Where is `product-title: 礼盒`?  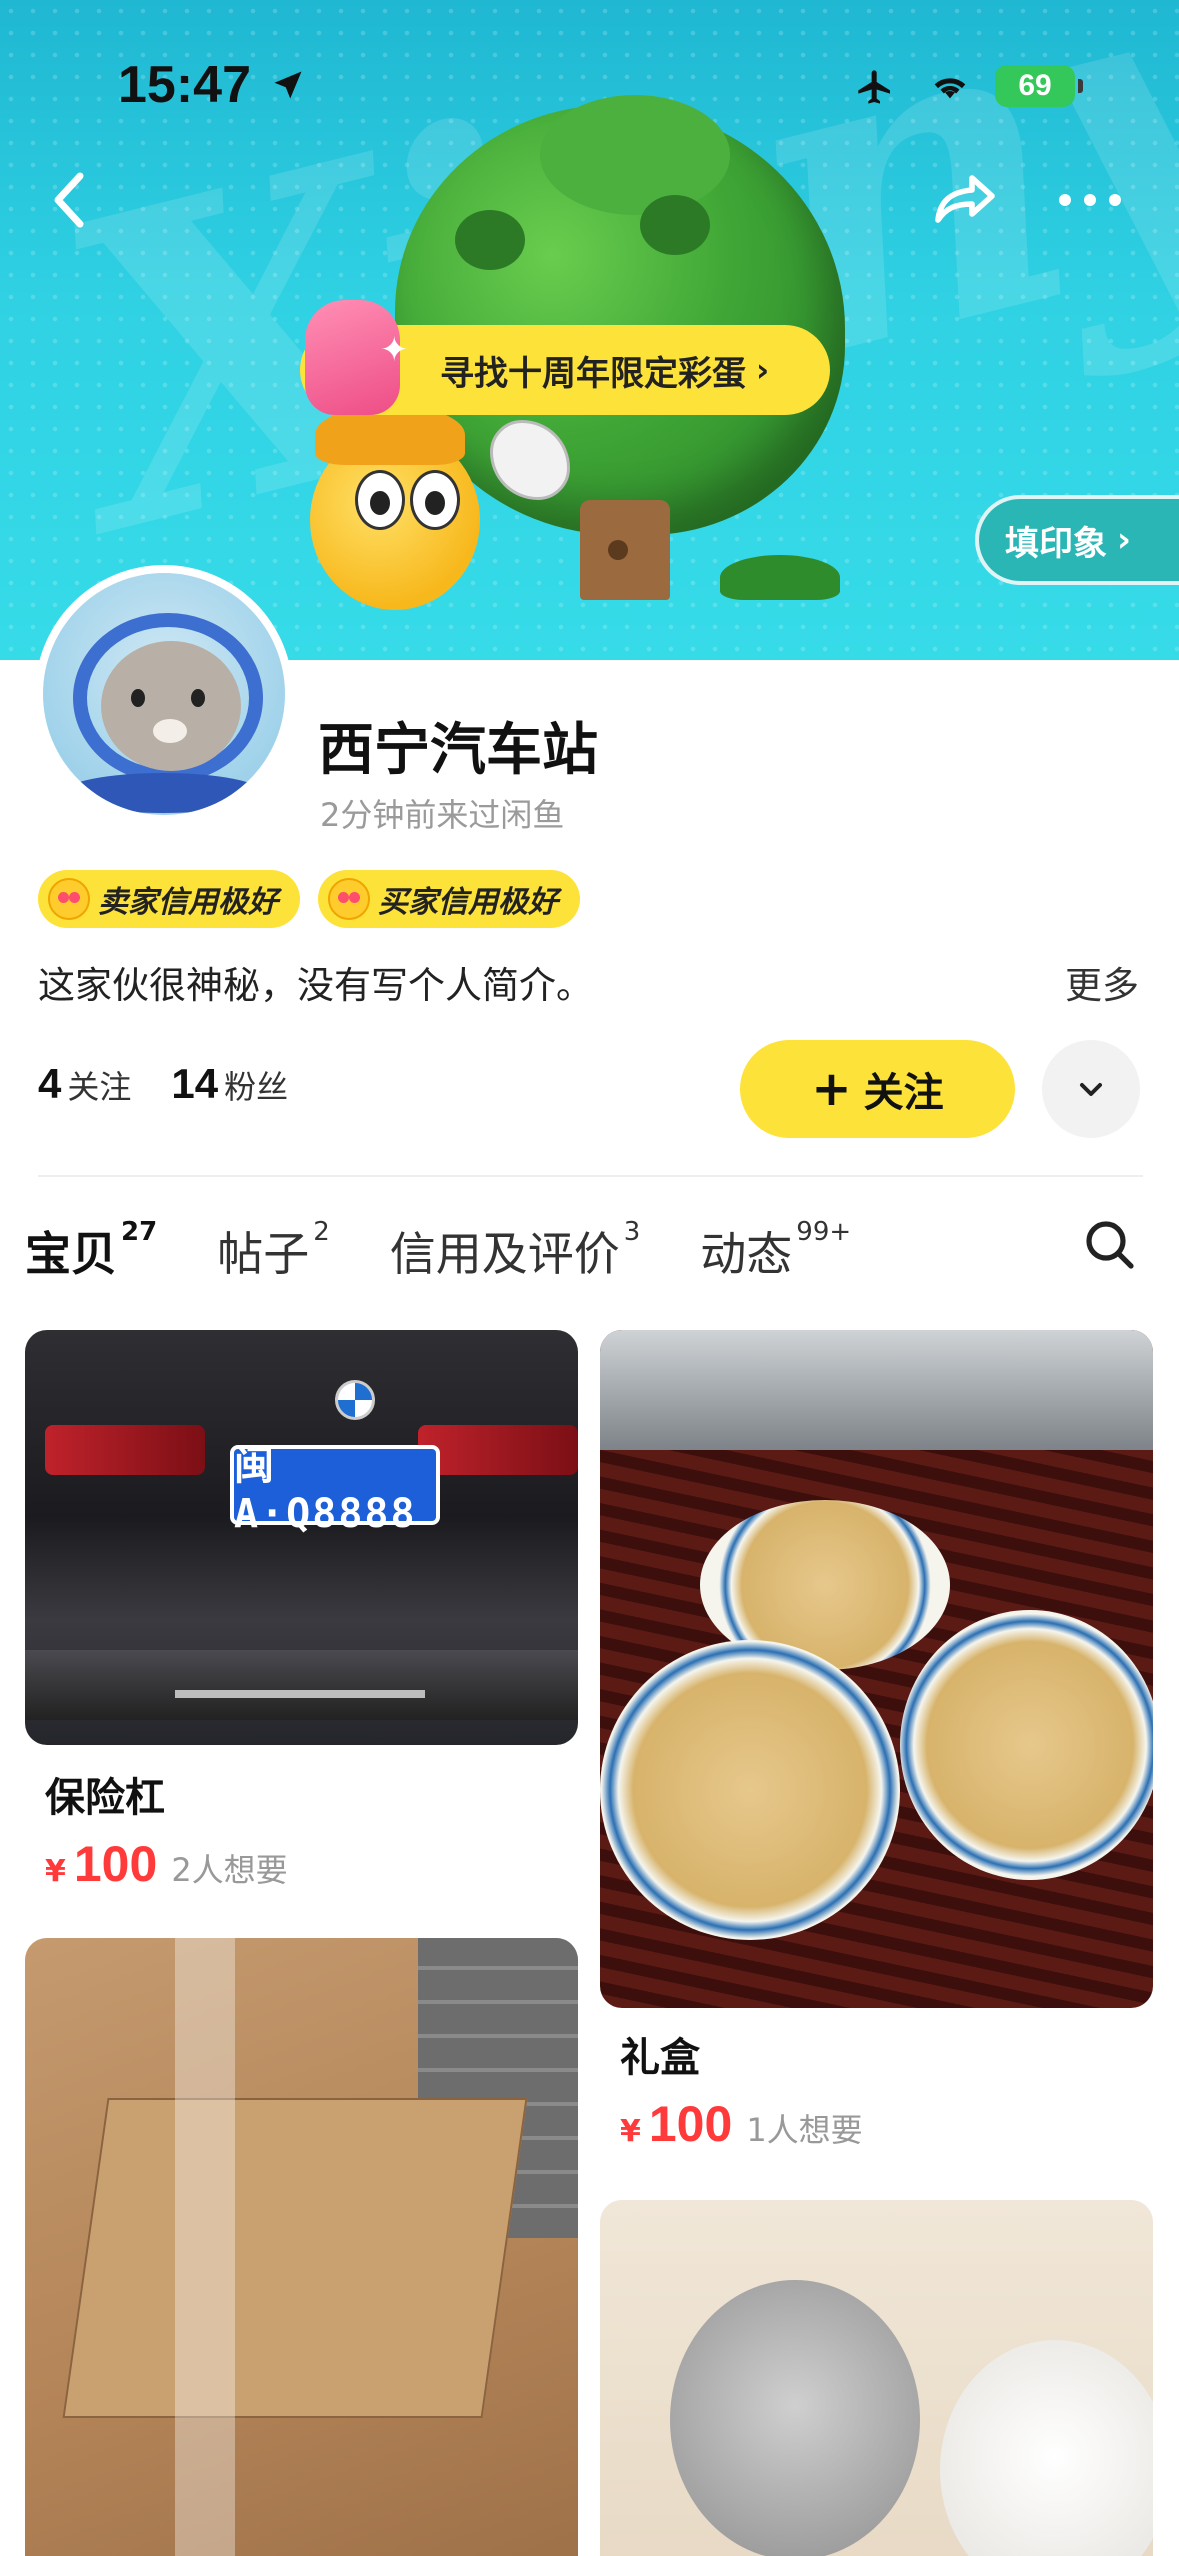 product-title: 礼盒 is located at coordinates (660, 2054).